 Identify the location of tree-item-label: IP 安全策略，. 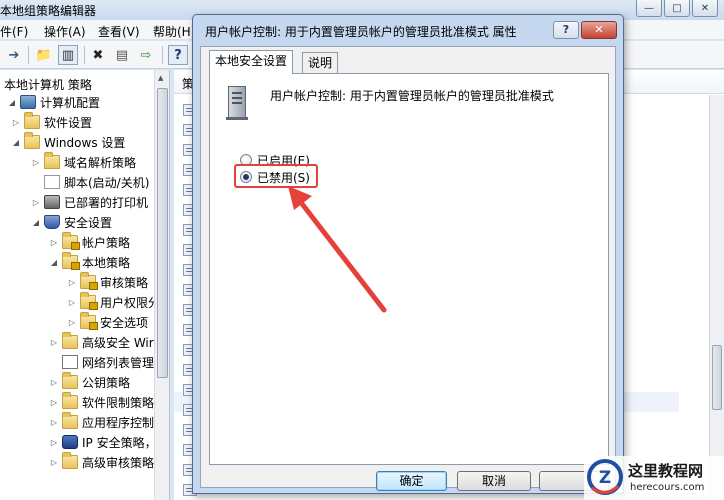
(119, 442).